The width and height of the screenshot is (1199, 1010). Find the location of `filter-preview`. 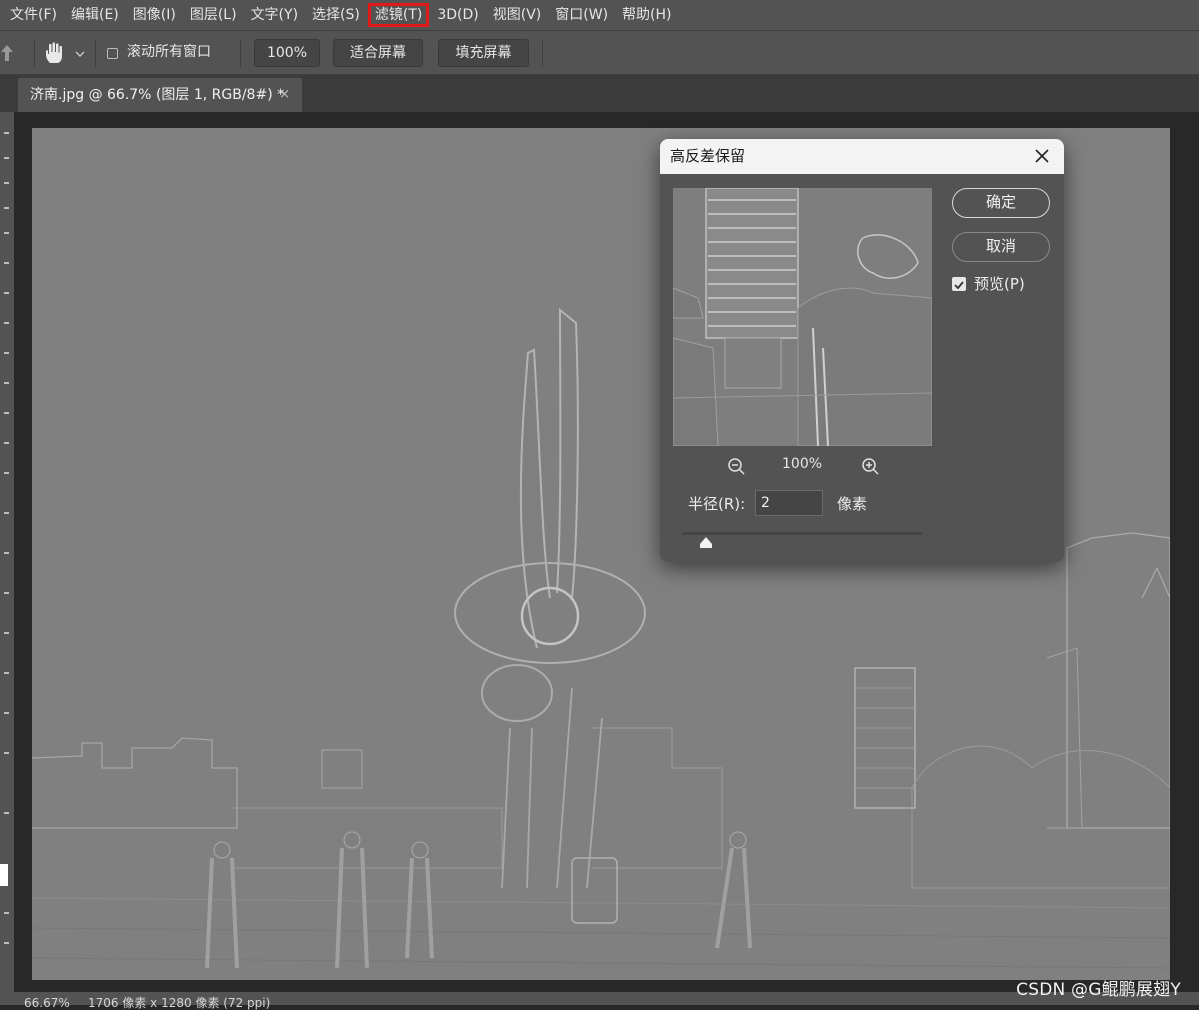

filter-preview is located at coordinates (802, 317).